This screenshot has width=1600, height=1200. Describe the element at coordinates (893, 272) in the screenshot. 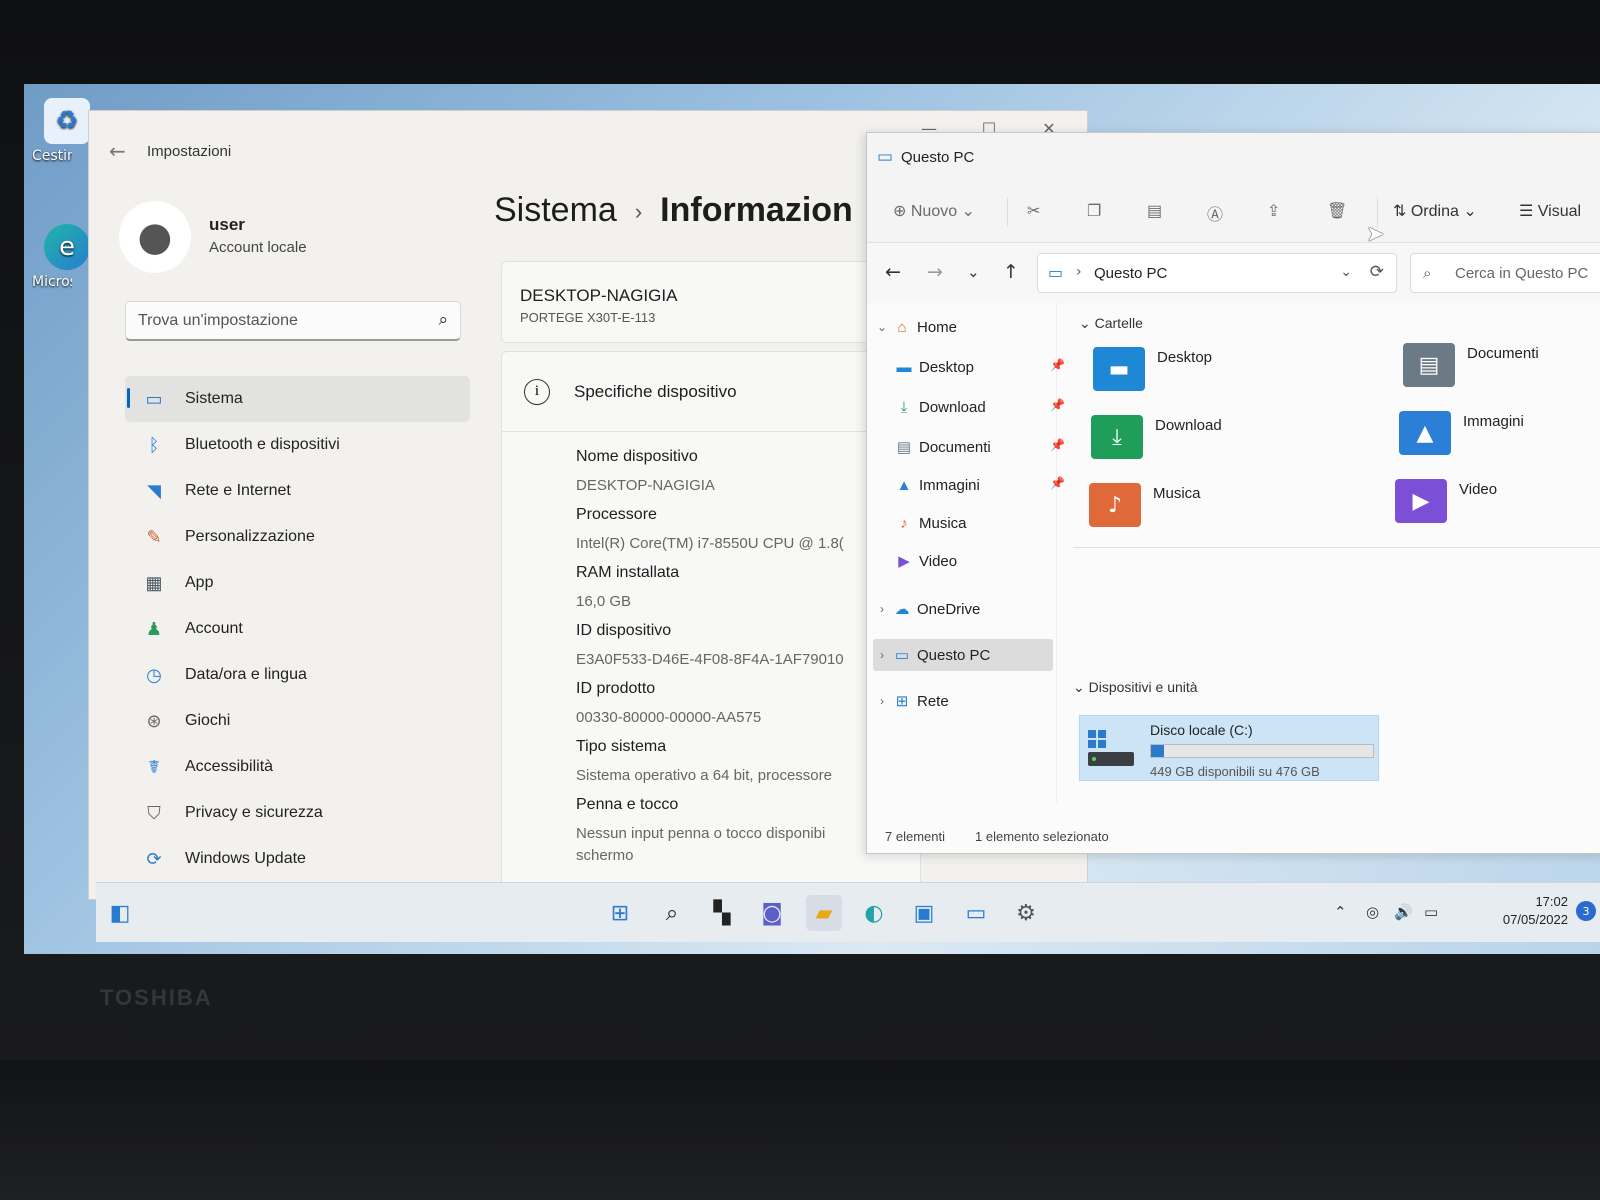

I see `back-icon: ←` at that location.